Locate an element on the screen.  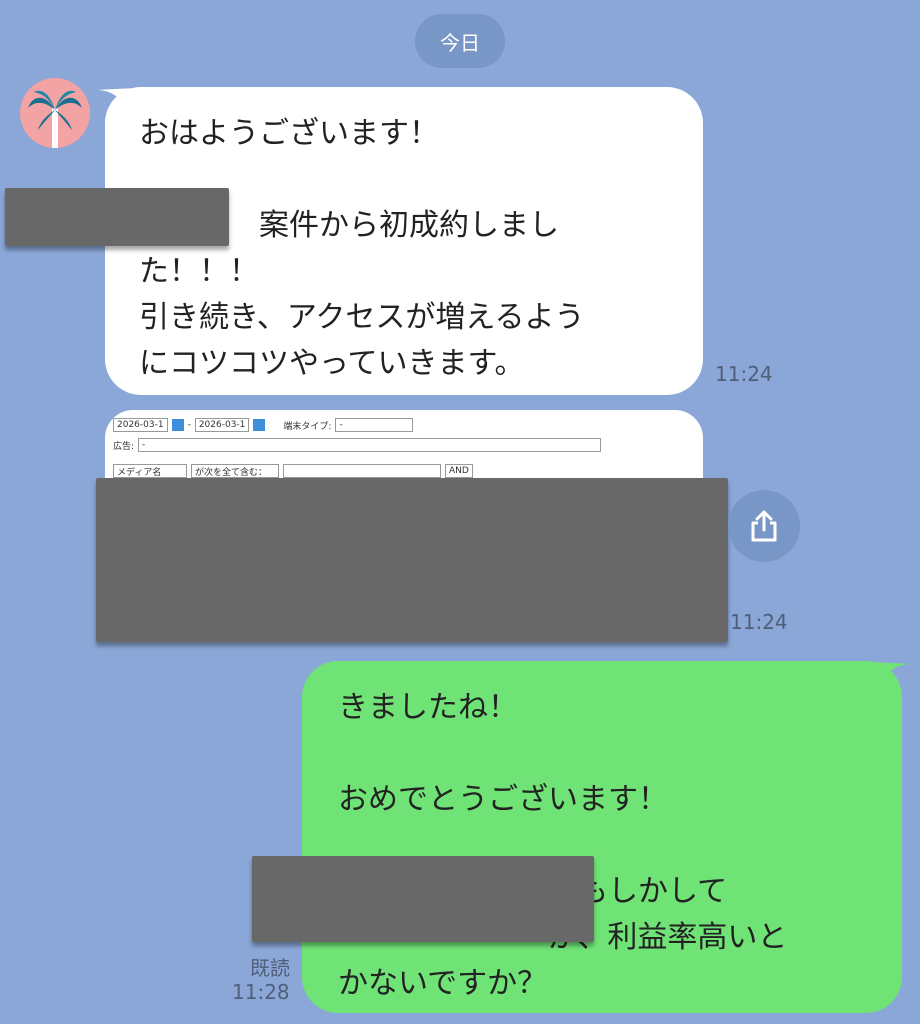
contact-avatar is located at coordinates (55, 113).